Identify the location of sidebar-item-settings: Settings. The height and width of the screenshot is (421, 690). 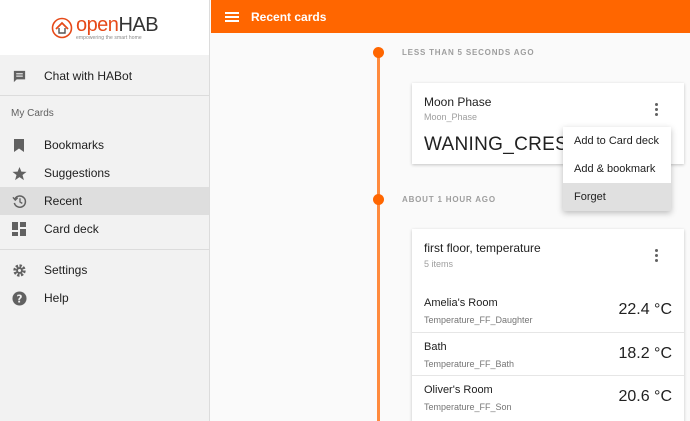
(104, 270).